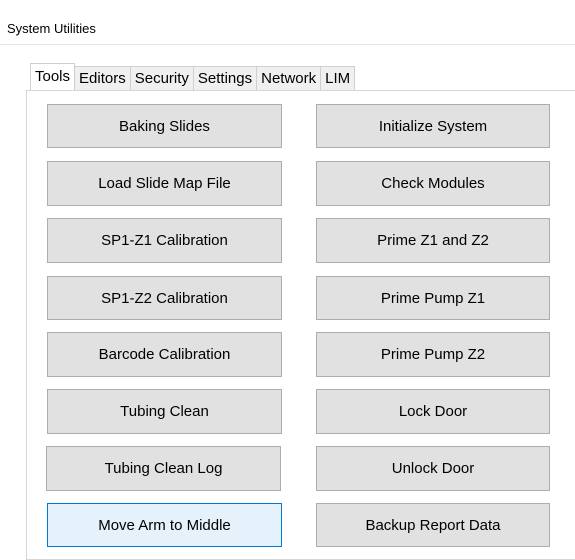 This screenshot has height=560, width=575. Describe the element at coordinates (164, 126) in the screenshot. I see `baking-slides-button: Baking Slides` at that location.